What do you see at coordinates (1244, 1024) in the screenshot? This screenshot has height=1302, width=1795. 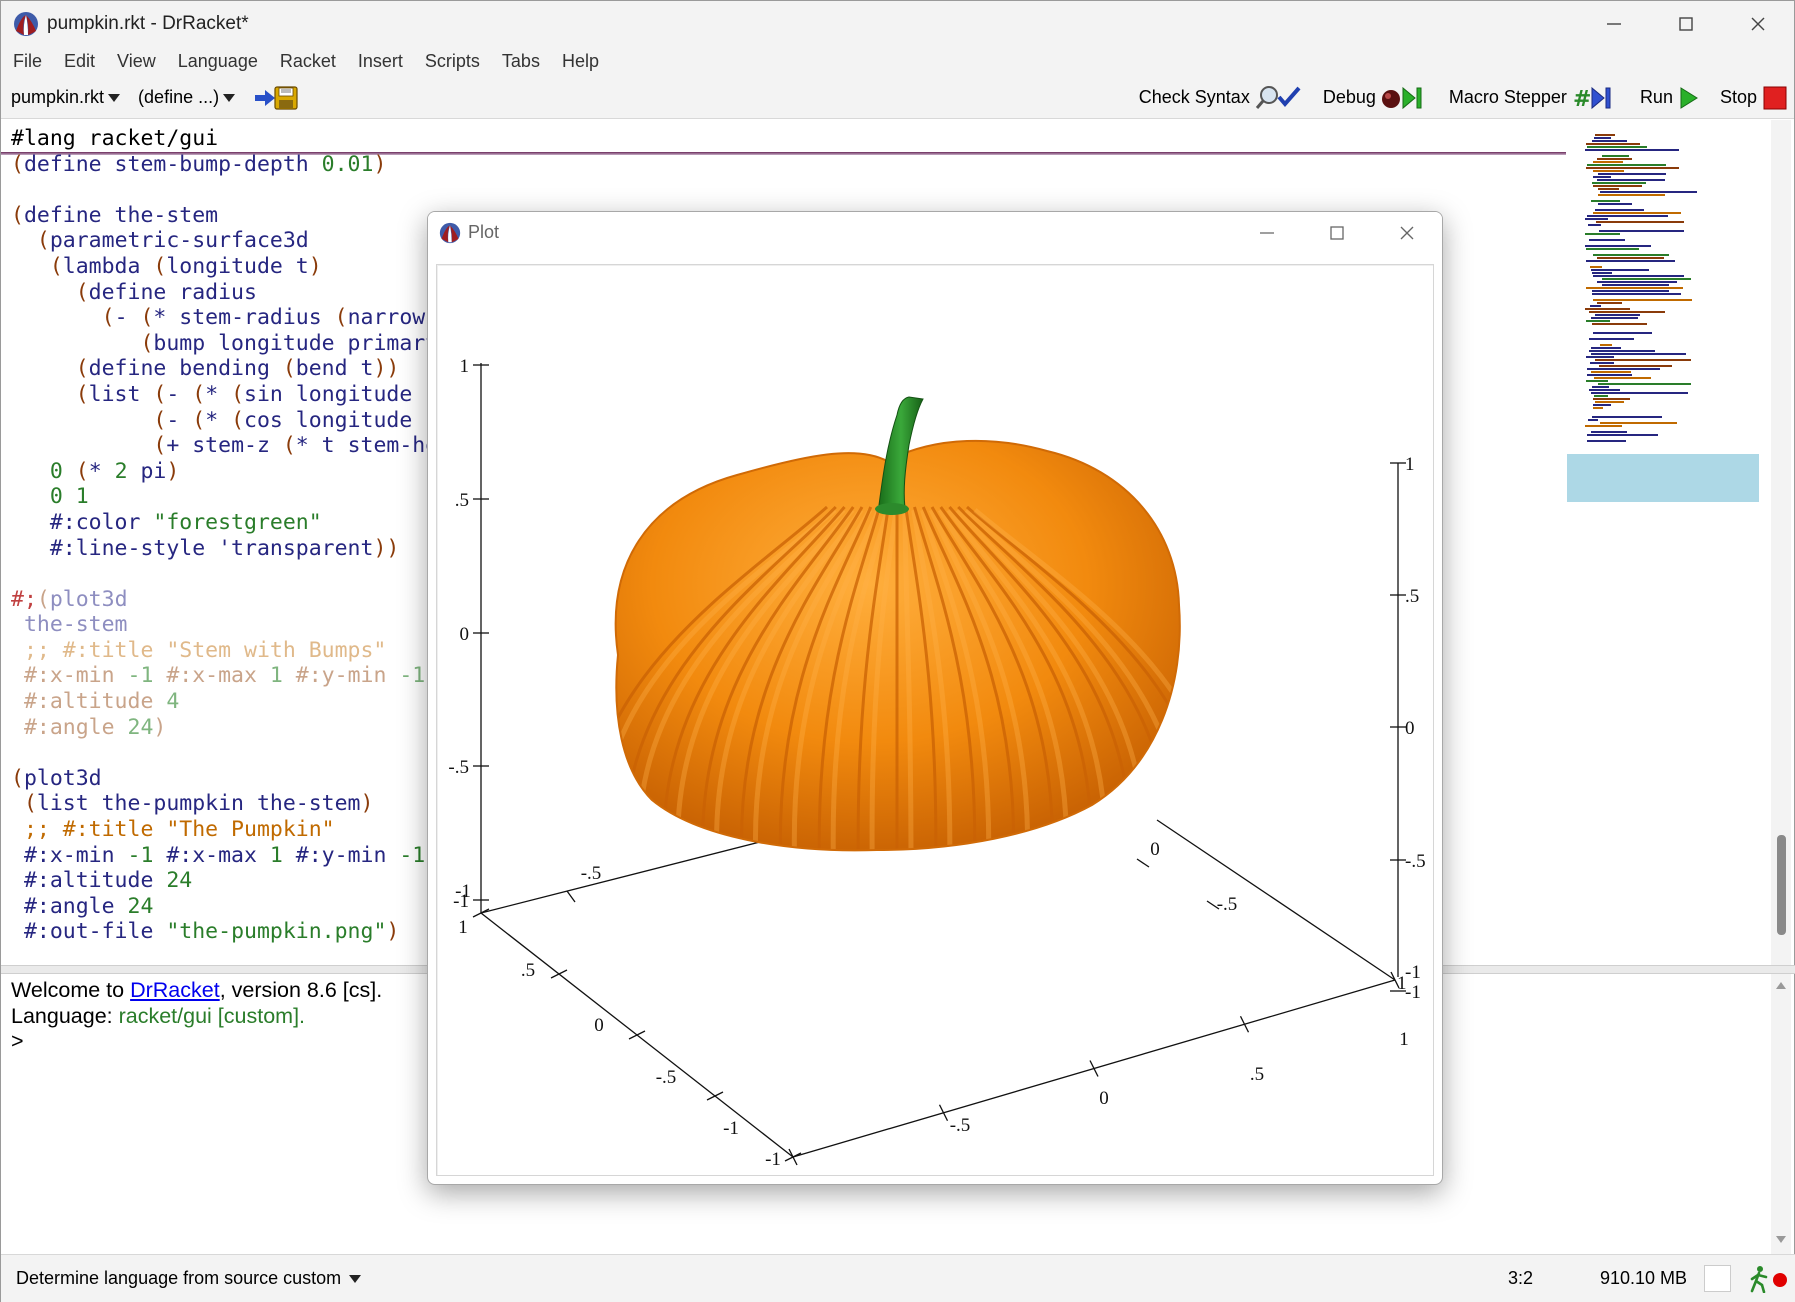 I see `x-tick` at bounding box center [1244, 1024].